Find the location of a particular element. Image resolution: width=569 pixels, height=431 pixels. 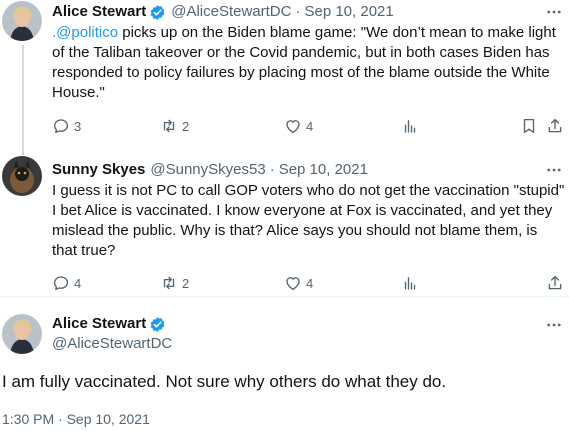

author-name: Sunny Skyes is located at coordinates (98, 170).